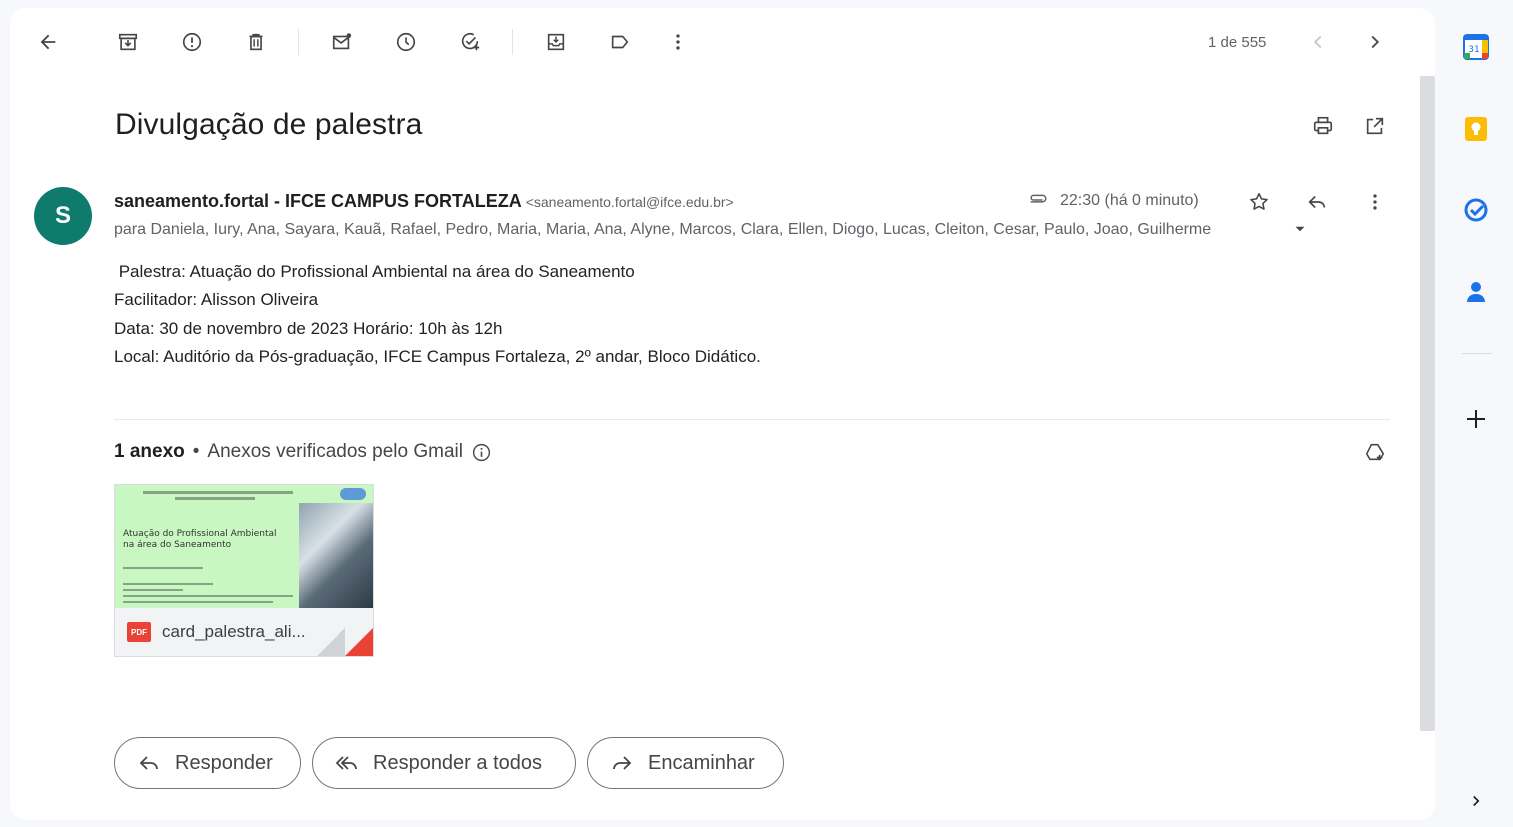 The height and width of the screenshot is (827, 1513). Describe the element at coordinates (269, 124) in the screenshot. I see `email-subject: Divulgação de palestra` at that location.